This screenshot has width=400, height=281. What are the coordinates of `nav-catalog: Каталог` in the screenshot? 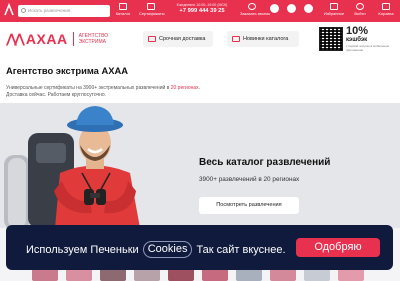 It's located at (123, 11).